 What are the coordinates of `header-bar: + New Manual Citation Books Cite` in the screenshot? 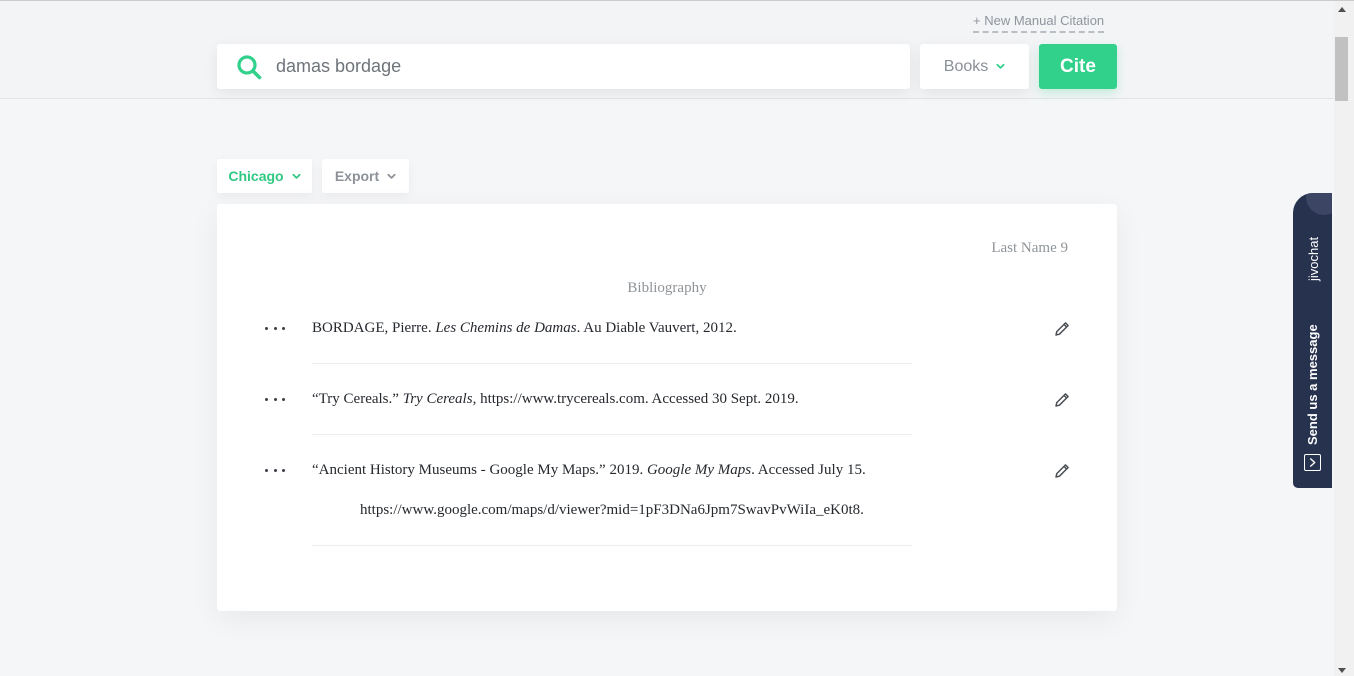 It's located at (667, 50).